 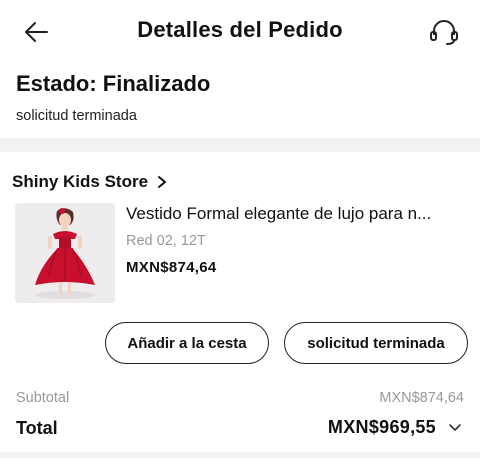 I want to click on chevron-down-icon, so click(x=455, y=428).